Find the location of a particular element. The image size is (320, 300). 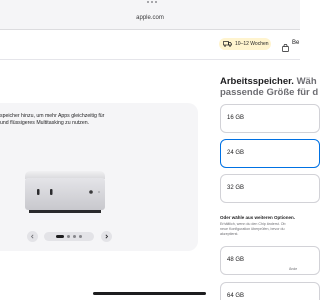

memory-option-16gb: 16 GB is located at coordinates (270, 118).